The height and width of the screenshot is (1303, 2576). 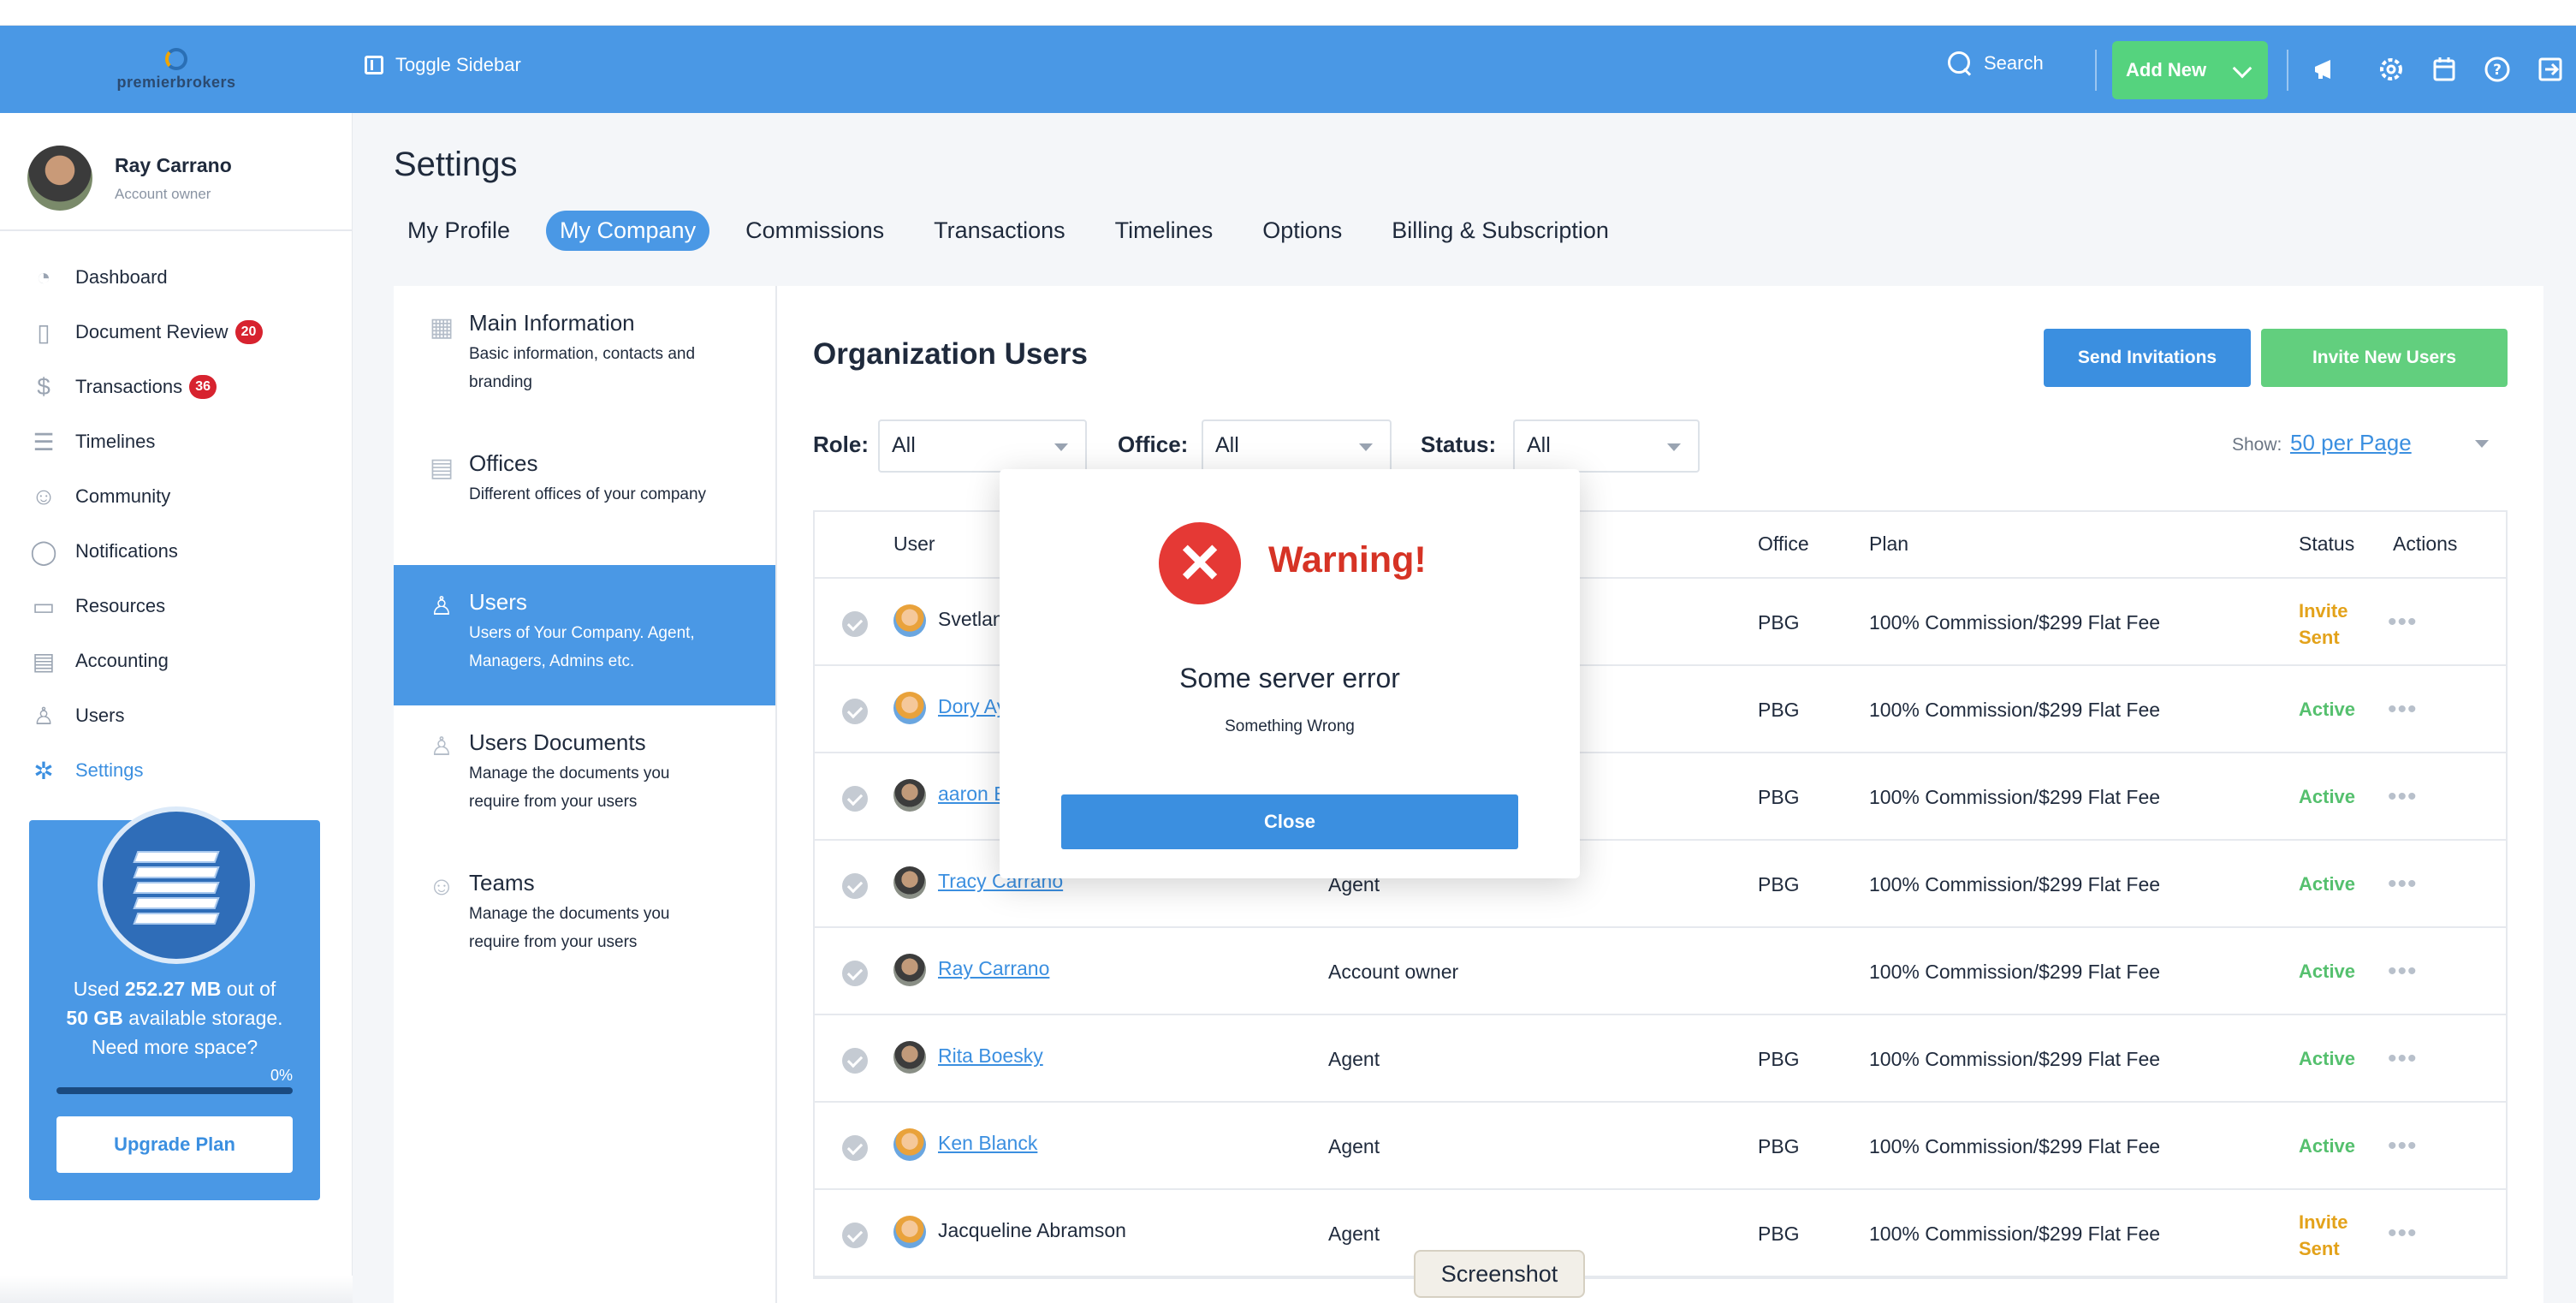 What do you see at coordinates (1500, 231) in the screenshot?
I see `tab-billing-subscription: Billing & Subscription` at bounding box center [1500, 231].